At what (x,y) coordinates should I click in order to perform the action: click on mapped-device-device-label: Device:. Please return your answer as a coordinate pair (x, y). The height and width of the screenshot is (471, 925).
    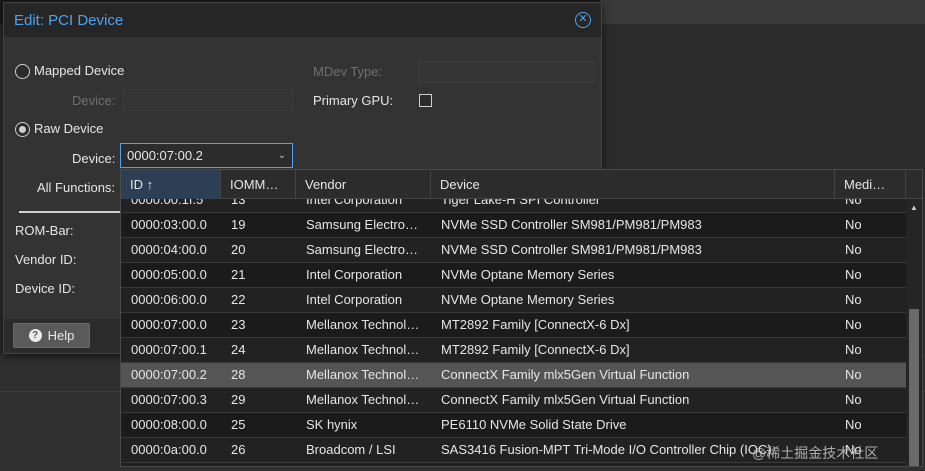
    Looking at the image, I should click on (94, 100).